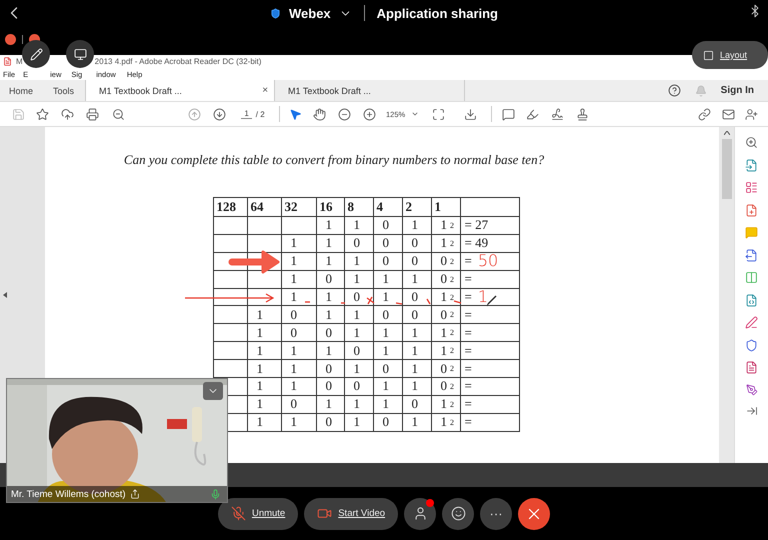 Image resolution: width=768 pixels, height=540 pixels. What do you see at coordinates (751, 210) in the screenshot?
I see `create-pdf-icon` at bounding box center [751, 210].